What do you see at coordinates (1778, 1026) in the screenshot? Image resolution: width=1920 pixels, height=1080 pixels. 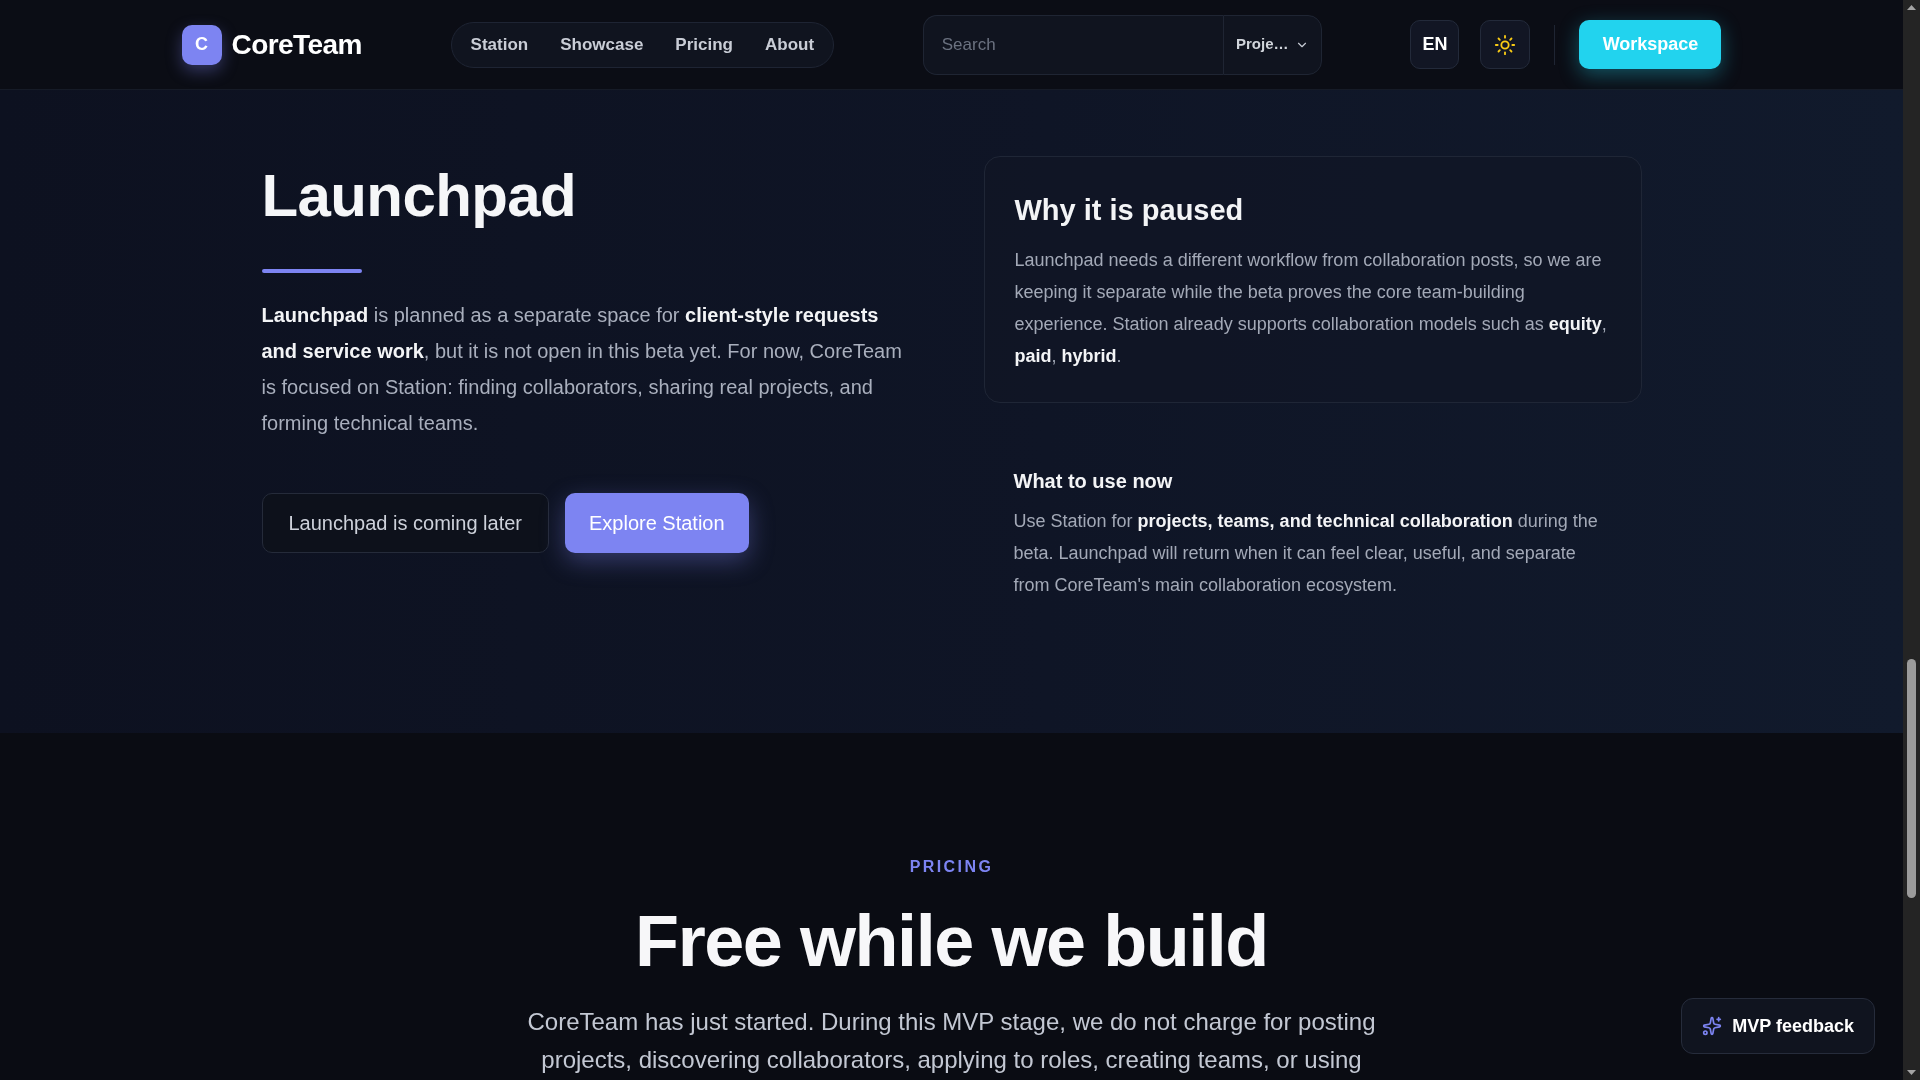 I see `feedback-button: MVP feedback` at bounding box center [1778, 1026].